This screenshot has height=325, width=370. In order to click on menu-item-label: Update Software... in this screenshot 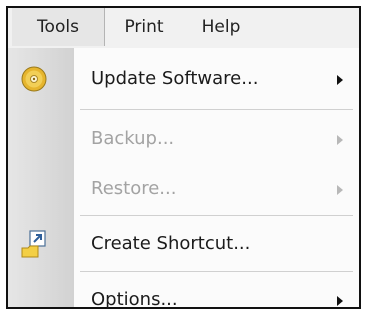, I will do `click(175, 78)`.